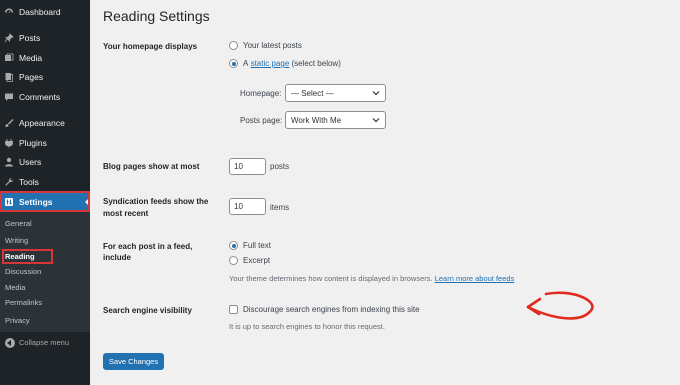  I want to click on feed-items-input: 10, so click(247, 206).